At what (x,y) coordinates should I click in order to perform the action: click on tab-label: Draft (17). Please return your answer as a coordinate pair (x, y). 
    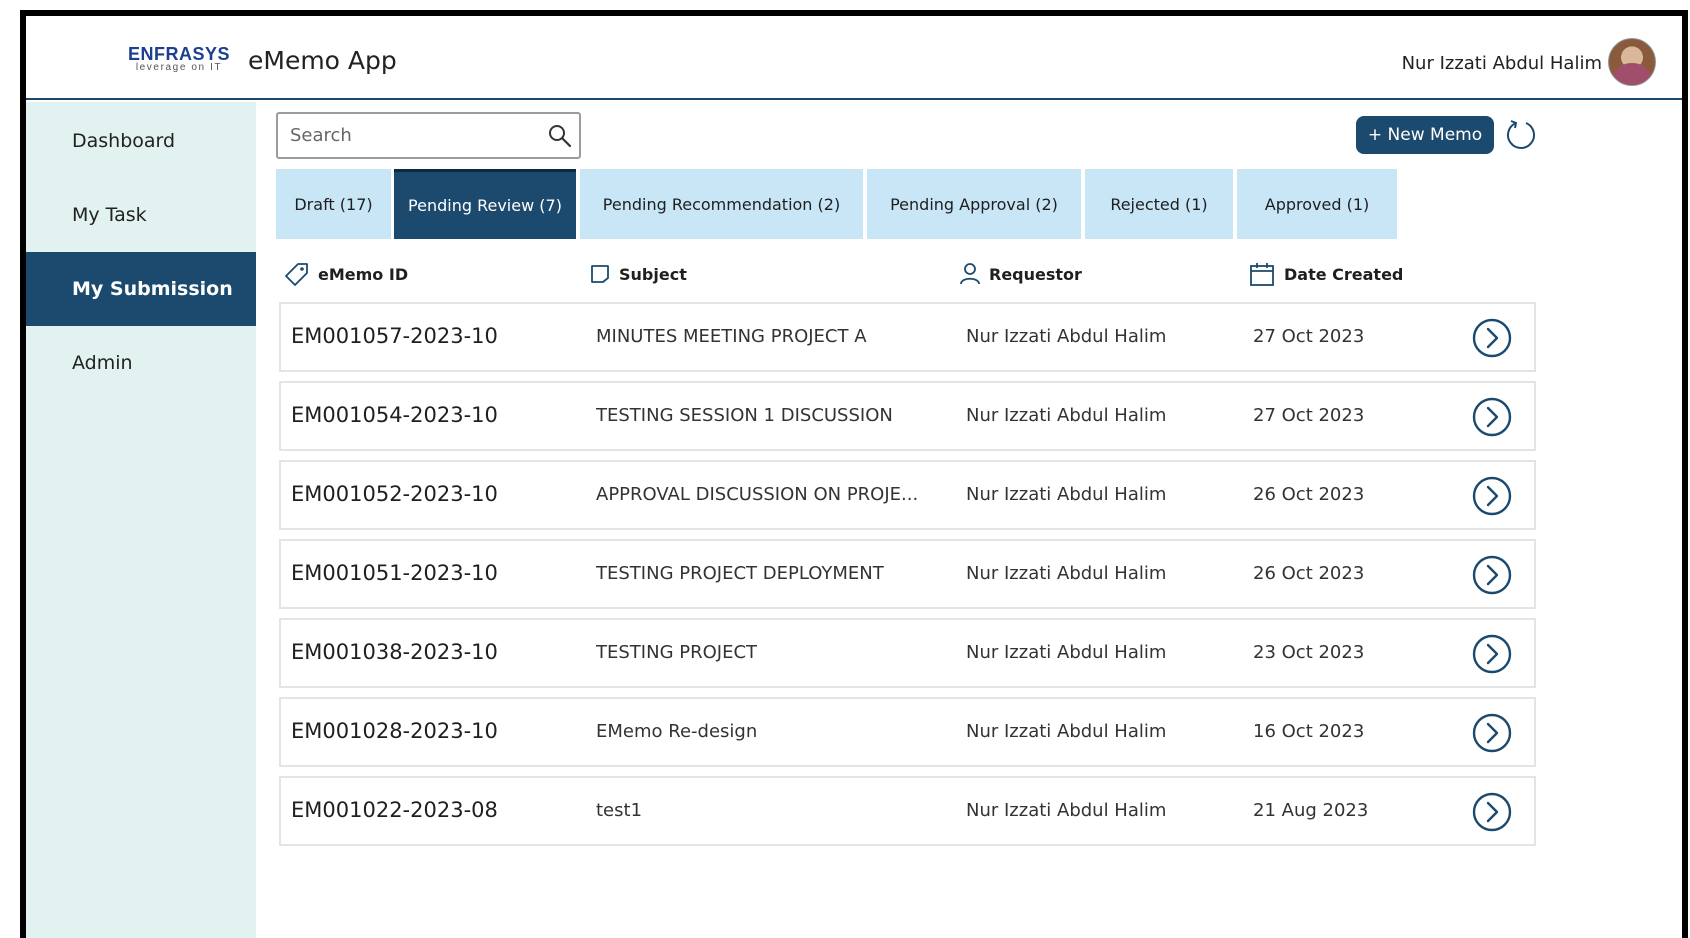
    Looking at the image, I should click on (333, 204).